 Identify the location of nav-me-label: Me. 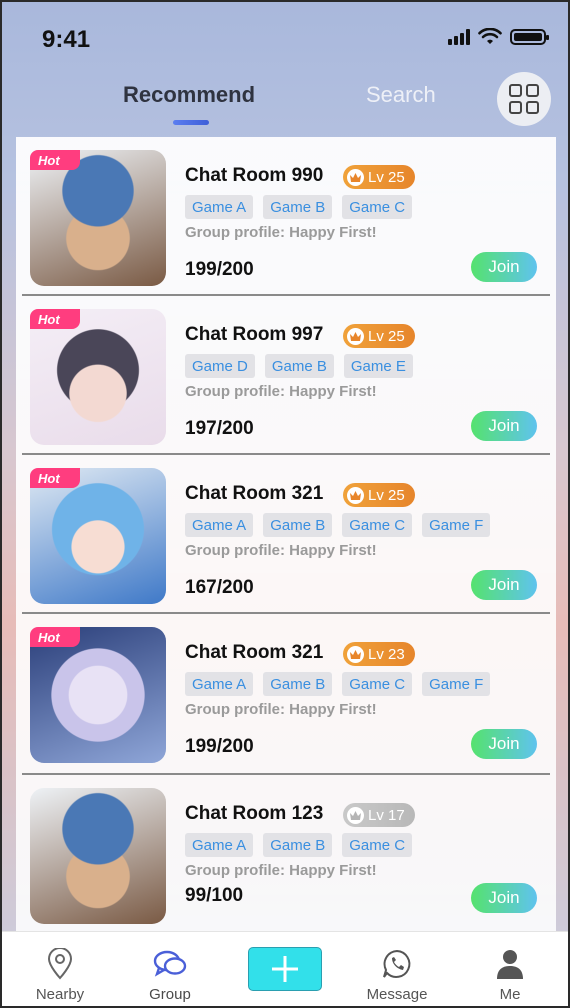
(510, 994).